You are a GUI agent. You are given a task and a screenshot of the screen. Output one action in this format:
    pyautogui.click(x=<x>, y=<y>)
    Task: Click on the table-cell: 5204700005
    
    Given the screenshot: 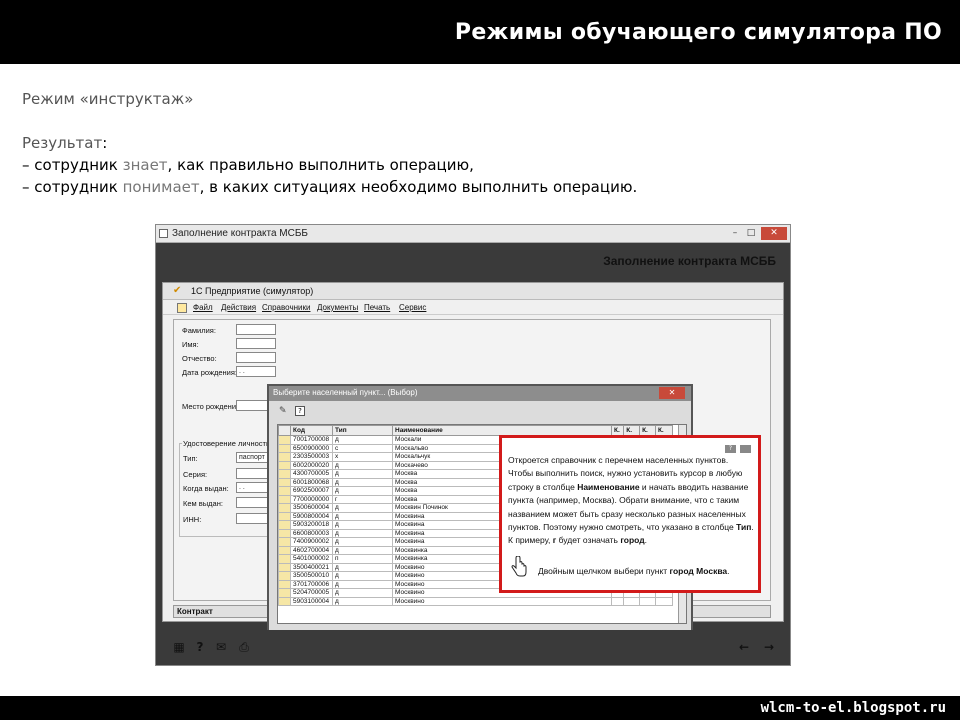 What is the action you would take?
    pyautogui.click(x=311, y=593)
    